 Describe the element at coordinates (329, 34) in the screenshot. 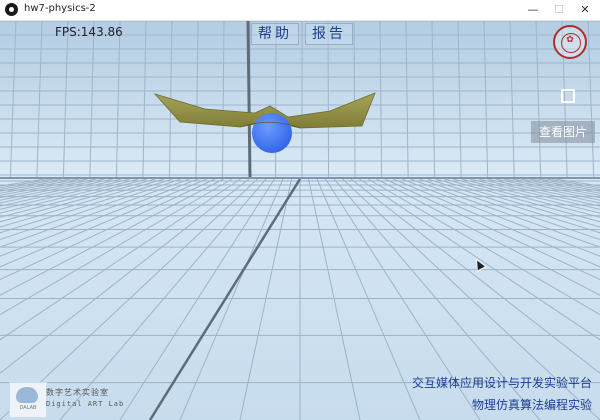

I see `report-button: 报告` at that location.